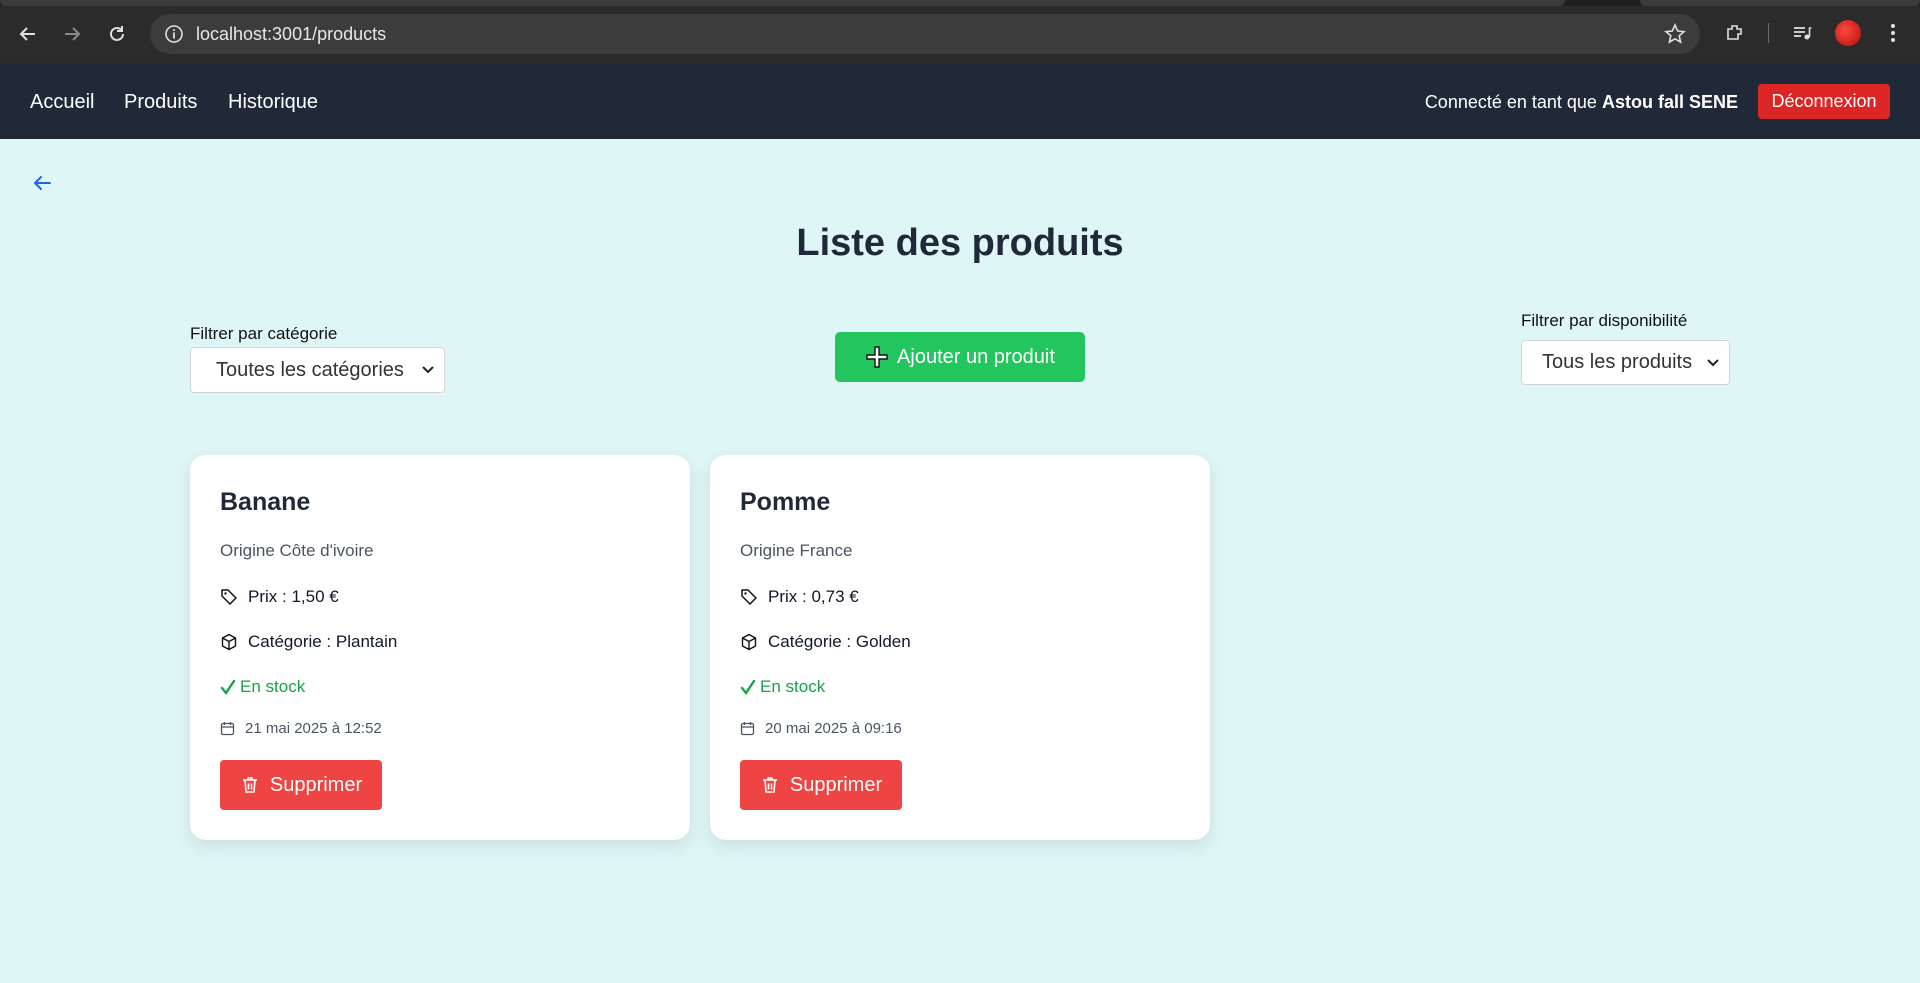 This screenshot has height=983, width=1920. I want to click on product-price-text: Prix : 0,73 €, so click(813, 596).